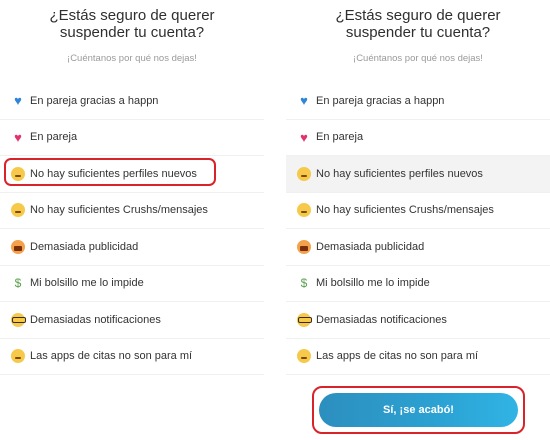  What do you see at coordinates (418, 410) in the screenshot?
I see `confirm-suspend-button: Sí, ¡se acabó!` at bounding box center [418, 410].